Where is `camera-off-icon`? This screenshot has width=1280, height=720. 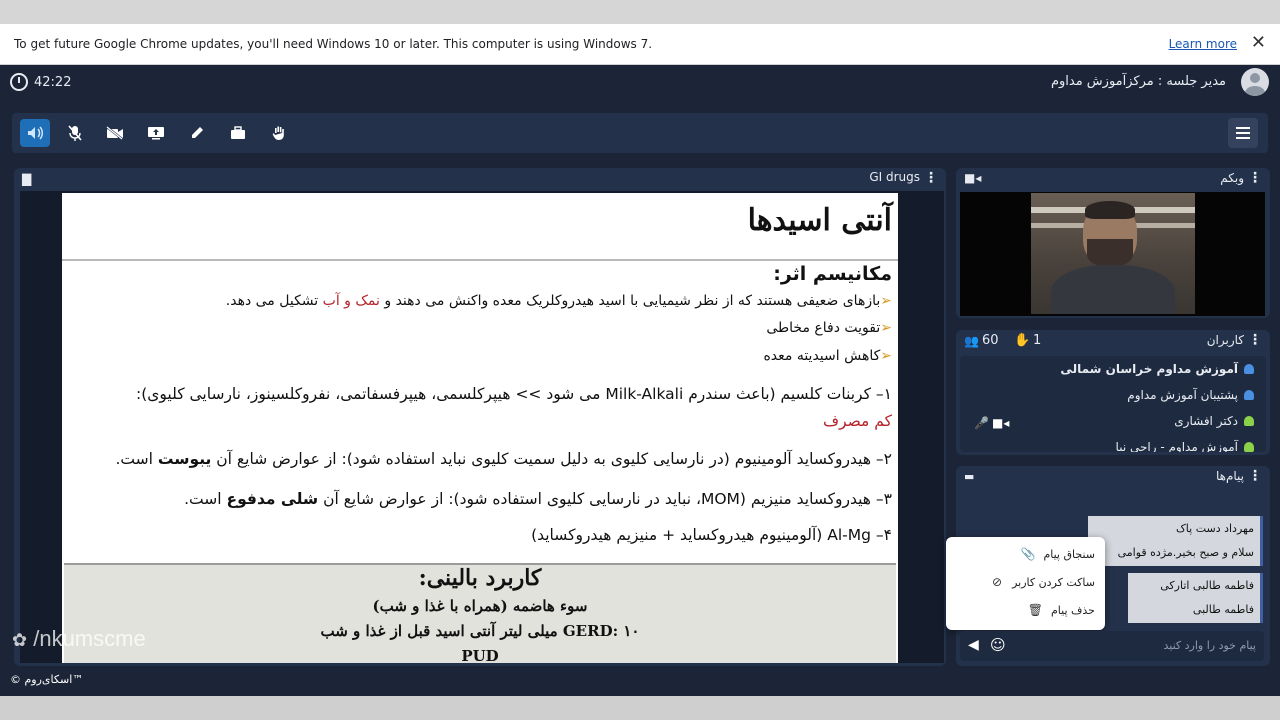 camera-off-icon is located at coordinates (115, 133).